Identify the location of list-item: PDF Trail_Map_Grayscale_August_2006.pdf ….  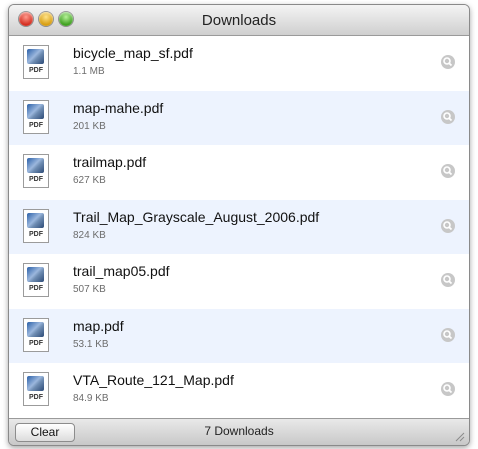
(239, 226).